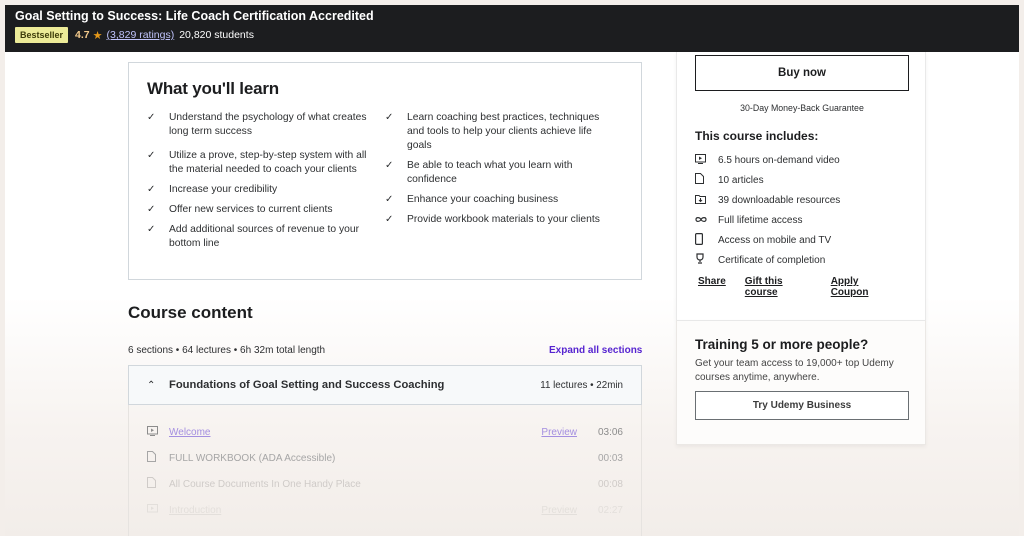 The image size is (1024, 536). I want to click on include-item: Full lifetime access, so click(803, 220).